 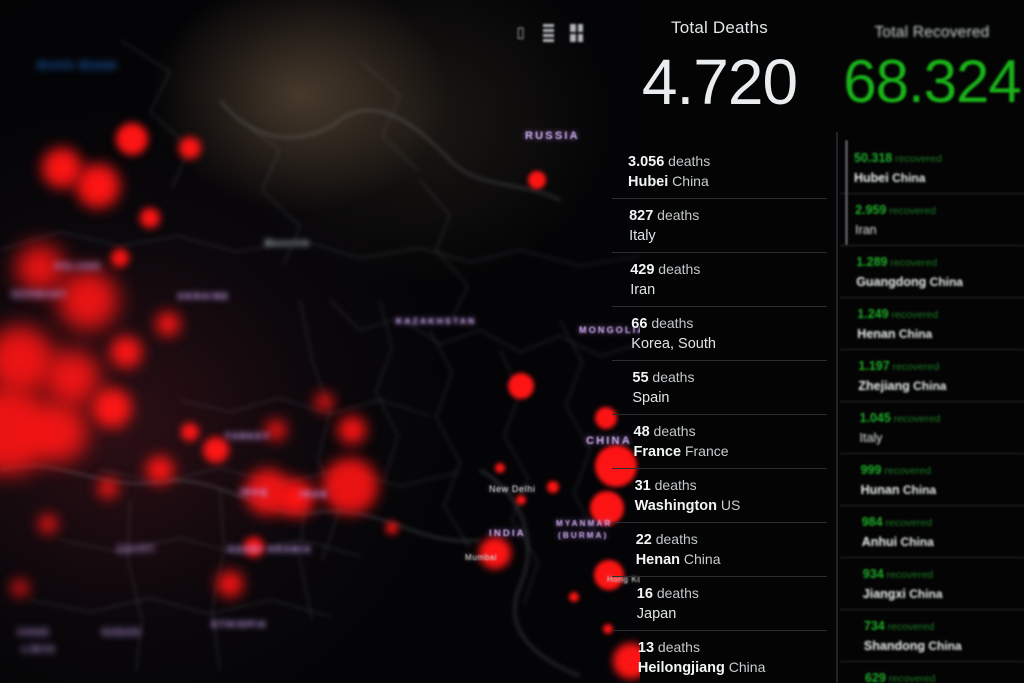 I want to click on list-item: 22 deaths Henan China, so click(x=719, y=549).